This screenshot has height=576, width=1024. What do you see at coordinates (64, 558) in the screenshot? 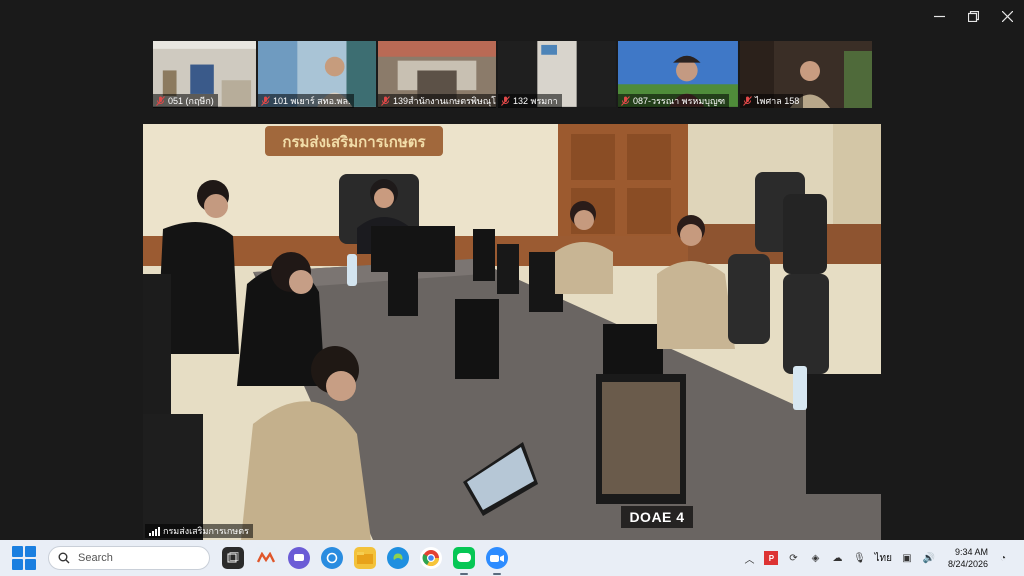
I see `search-icon` at bounding box center [64, 558].